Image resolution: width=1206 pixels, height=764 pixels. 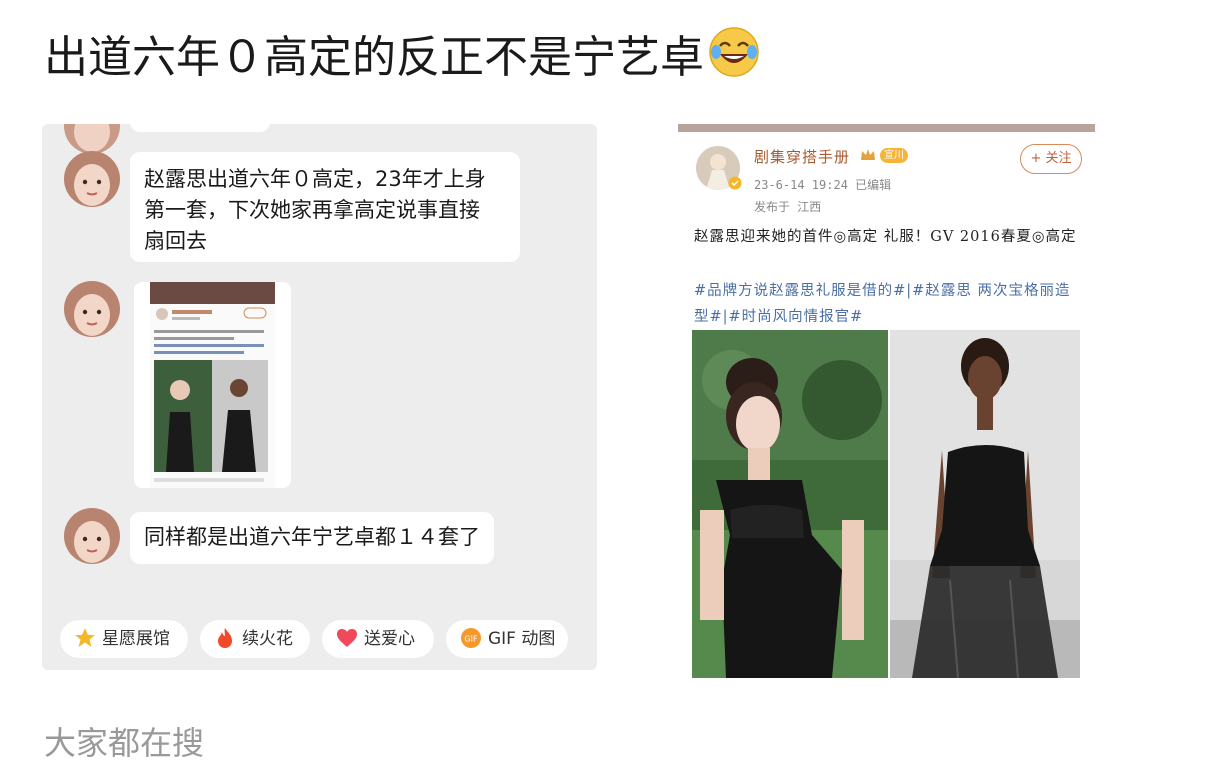 I want to click on post-text: 赵露思迎来她的首件◎高定 礼服！GV 2016春夏◎高定, so click(x=885, y=237).